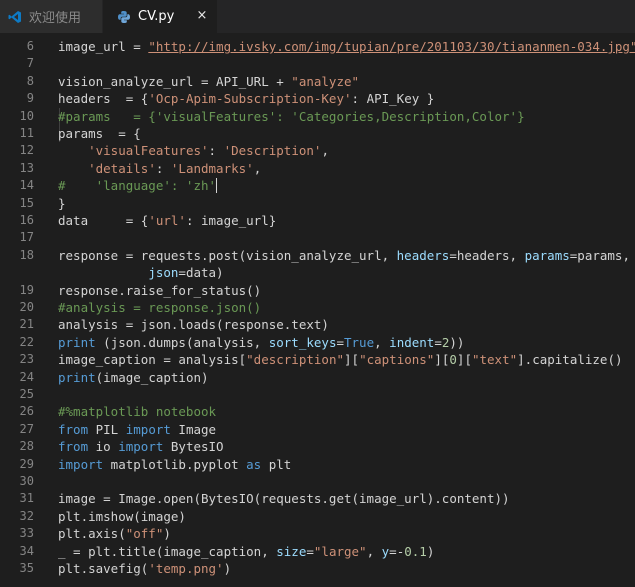 This screenshot has width=635, height=587. What do you see at coordinates (317, 568) in the screenshot?
I see `code-line: 35 plt.savefig('temp.png')` at bounding box center [317, 568].